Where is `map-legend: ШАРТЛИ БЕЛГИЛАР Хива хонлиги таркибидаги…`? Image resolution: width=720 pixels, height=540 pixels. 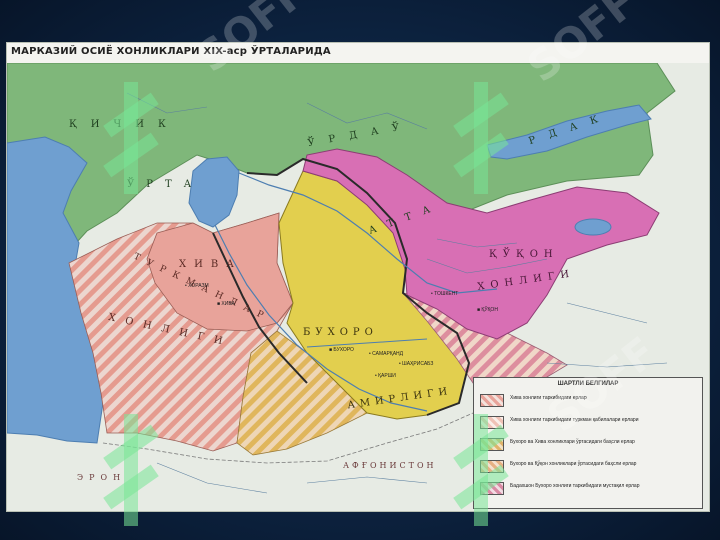 map-legend: ШАРТЛИ БЕЛГИЛАР Хива хонлиги таркибидаги… is located at coordinates (588, 443).